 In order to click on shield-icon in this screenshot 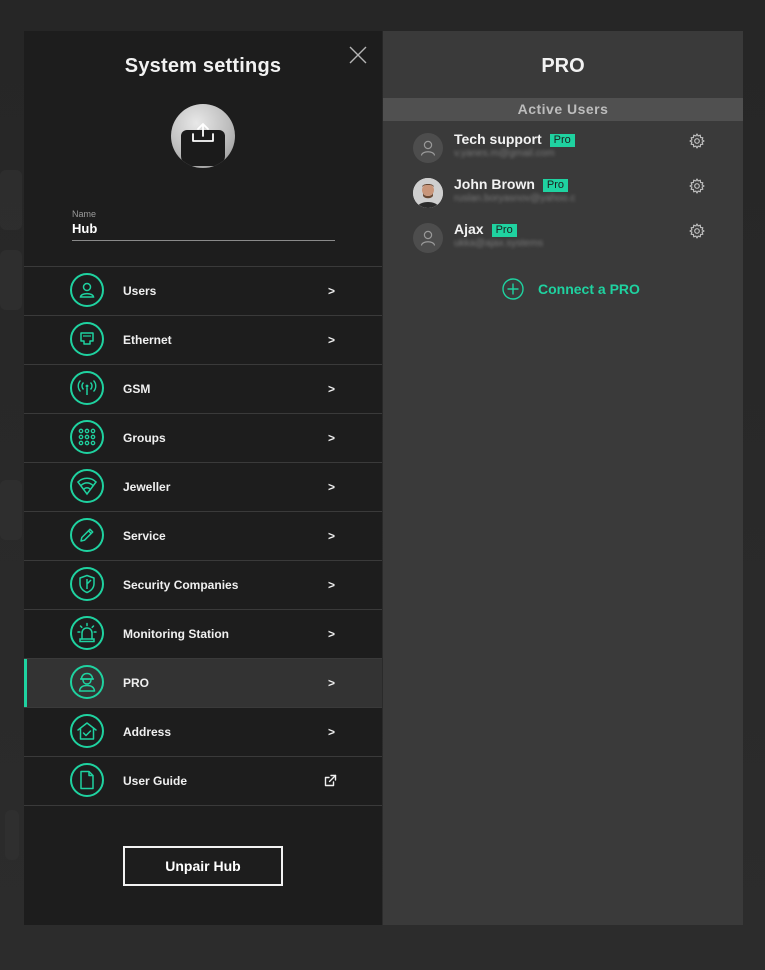, I will do `click(87, 584)`.